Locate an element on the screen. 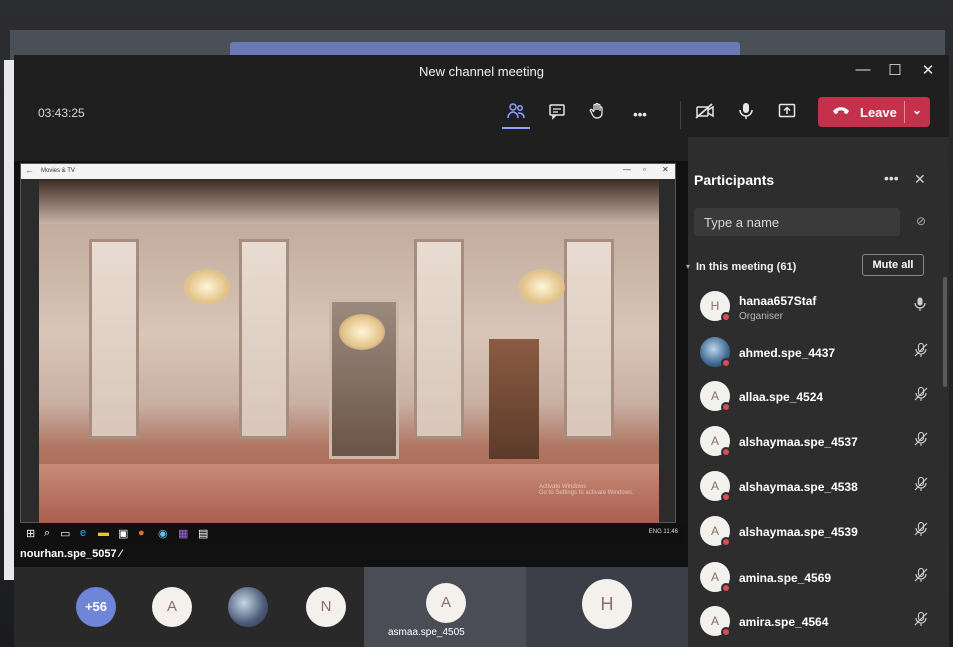 This screenshot has width=953, height=647. participant-row: A amina.spe_4569 is located at coordinates (818, 580).